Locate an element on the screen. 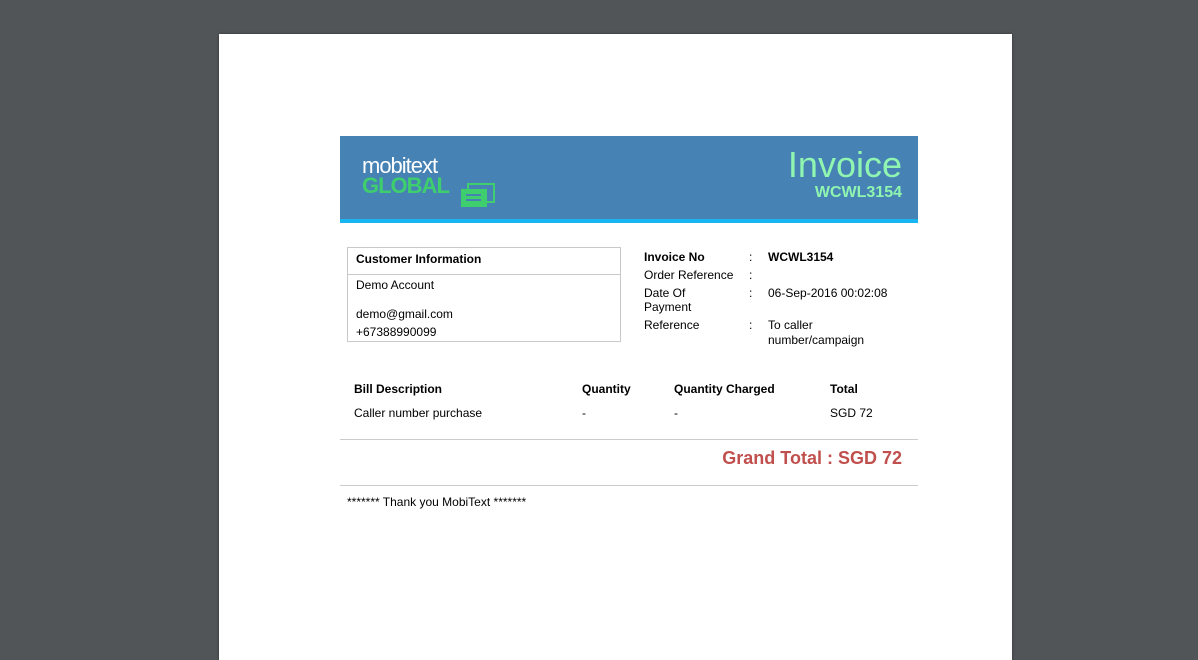 This screenshot has width=1198, height=660. column-header-quantity-charged: Quantity Charged is located at coordinates (724, 389).